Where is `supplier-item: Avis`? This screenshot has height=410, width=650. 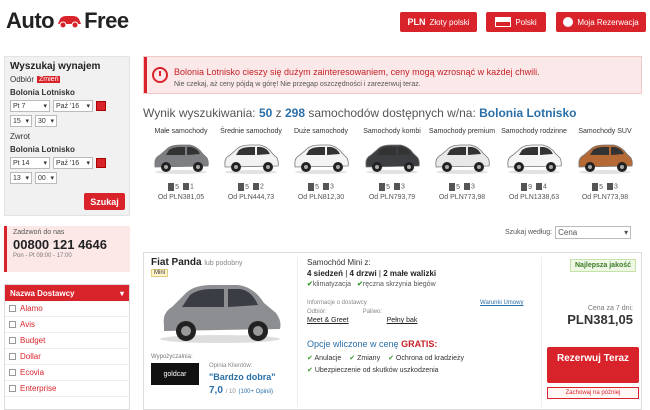 supplier-item: Avis is located at coordinates (67, 325).